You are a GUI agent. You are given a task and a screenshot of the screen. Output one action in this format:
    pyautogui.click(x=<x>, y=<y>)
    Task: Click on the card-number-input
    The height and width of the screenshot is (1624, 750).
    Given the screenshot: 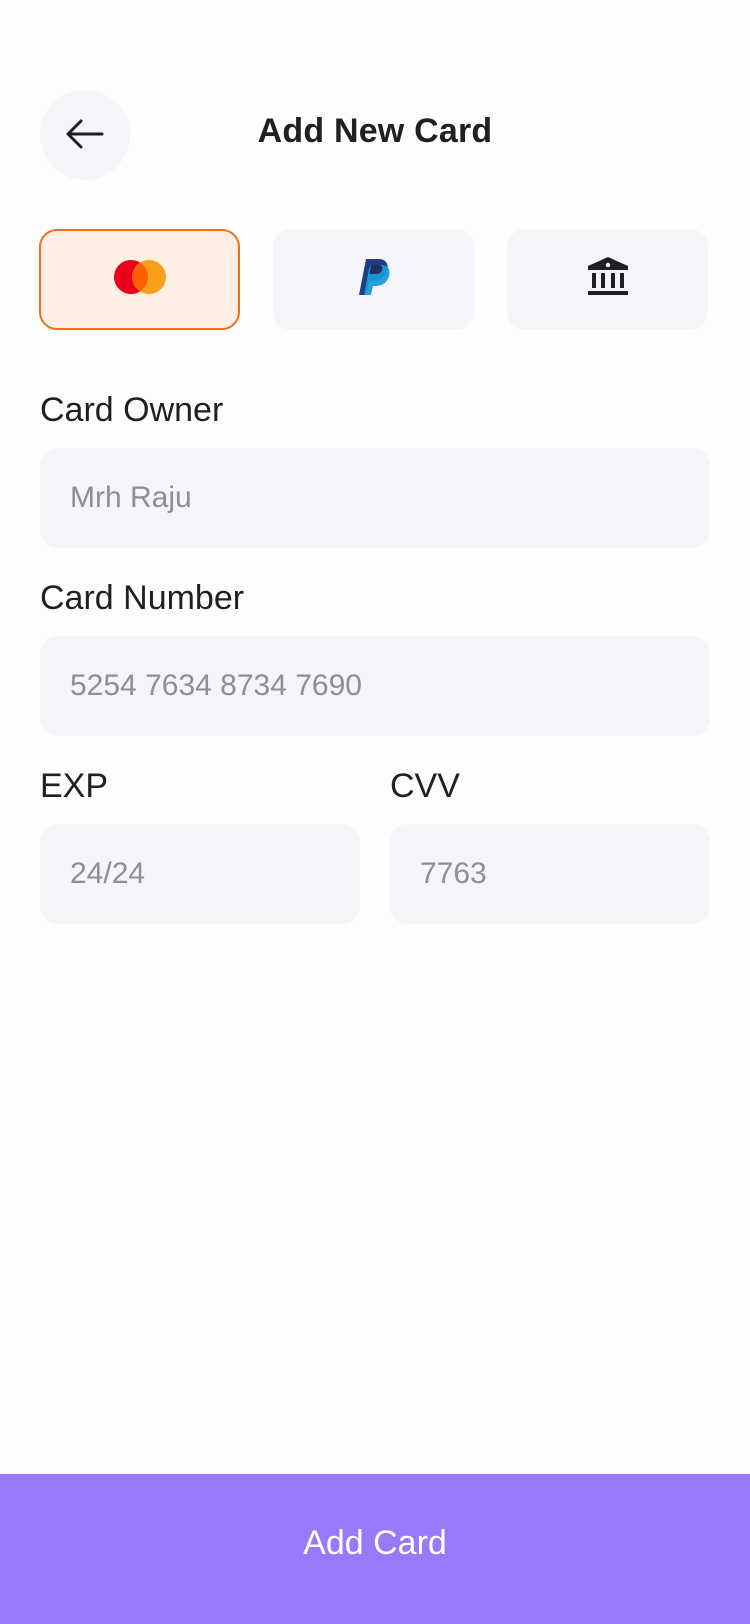 What is the action you would take?
    pyautogui.click(x=375, y=686)
    